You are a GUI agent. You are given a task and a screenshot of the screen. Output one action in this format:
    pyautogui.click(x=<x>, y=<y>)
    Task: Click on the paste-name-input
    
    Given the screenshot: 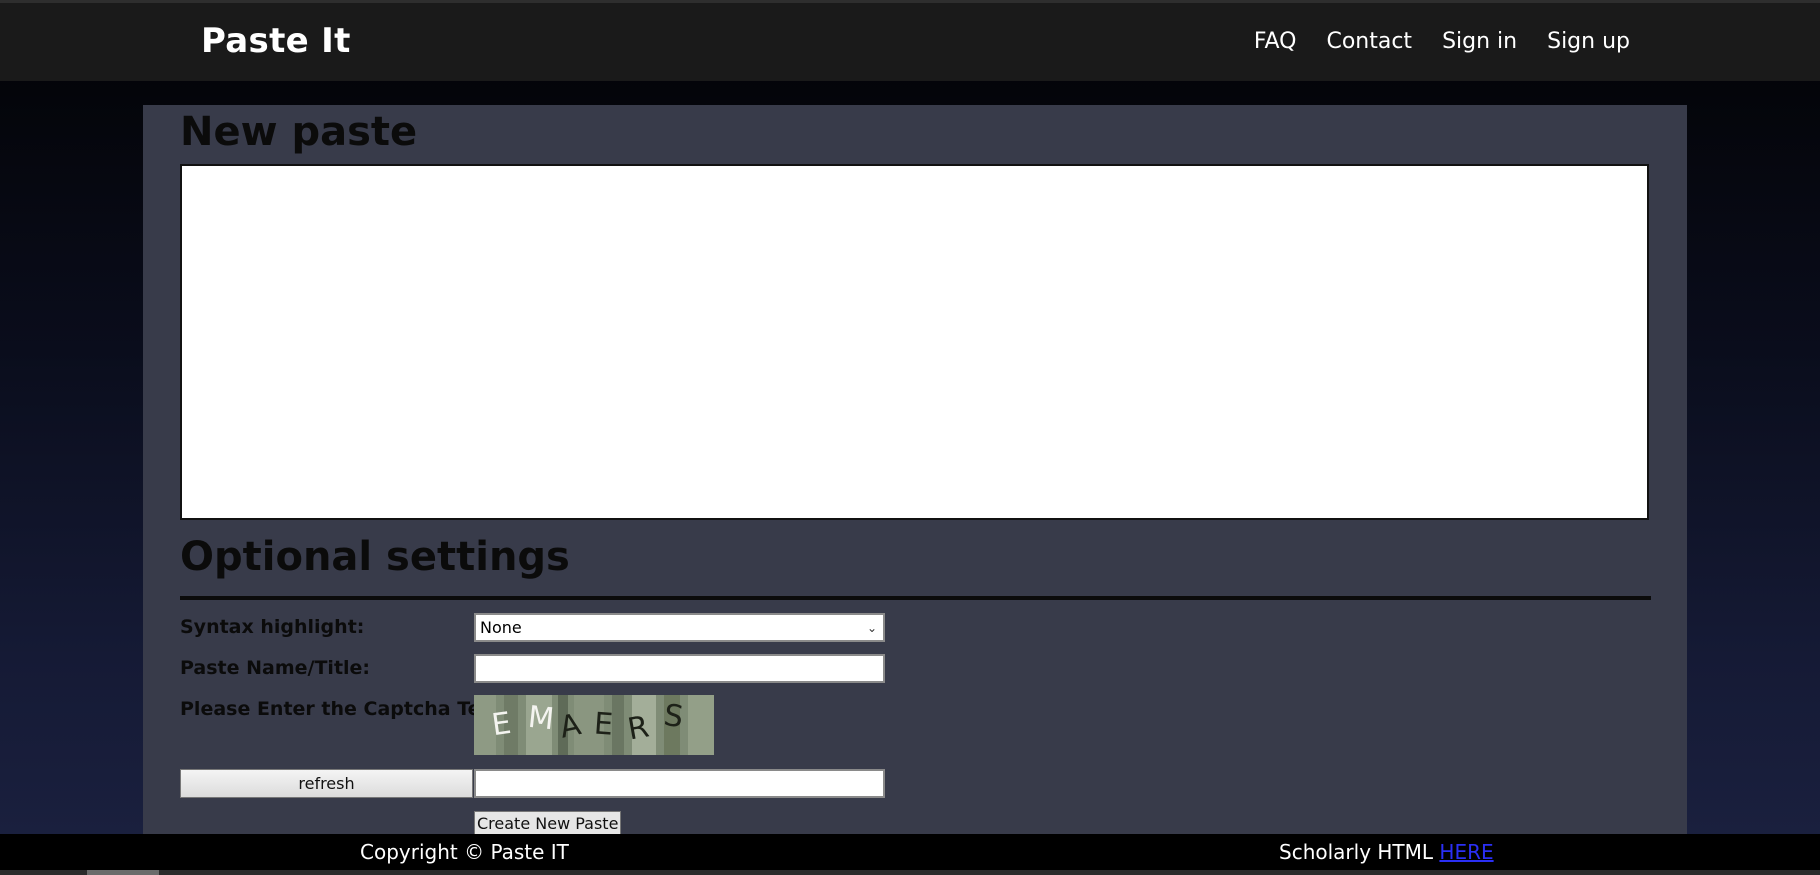 What is the action you would take?
    pyautogui.click(x=679, y=668)
    